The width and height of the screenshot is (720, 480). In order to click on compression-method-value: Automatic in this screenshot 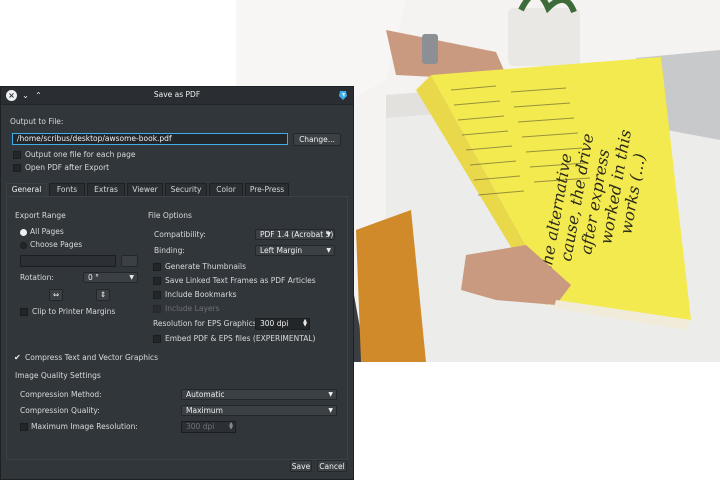, I will do `click(205, 394)`.